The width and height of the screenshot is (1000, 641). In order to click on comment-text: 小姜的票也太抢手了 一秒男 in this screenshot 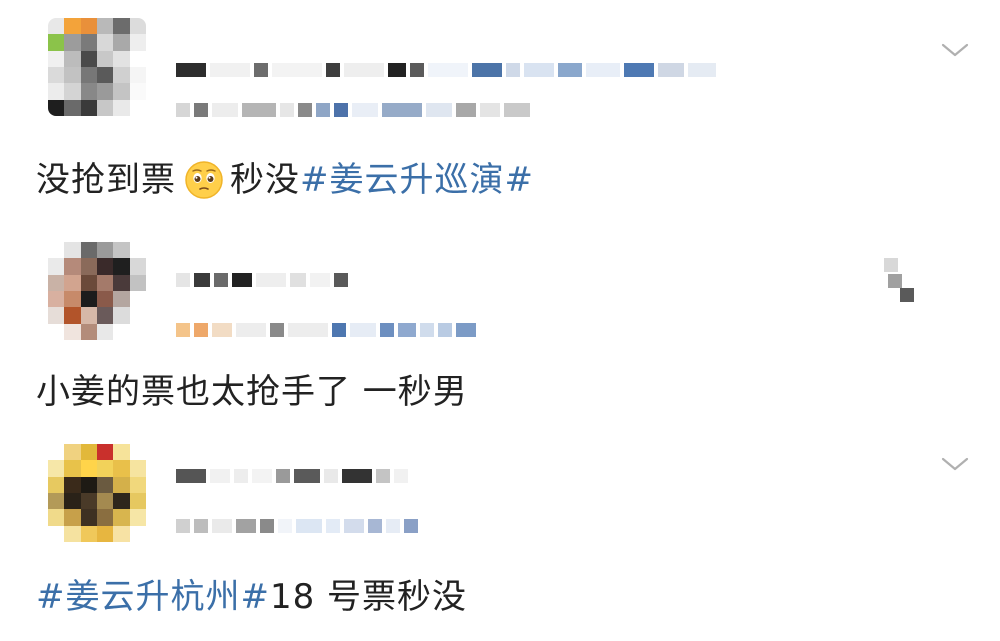, I will do `click(252, 392)`.